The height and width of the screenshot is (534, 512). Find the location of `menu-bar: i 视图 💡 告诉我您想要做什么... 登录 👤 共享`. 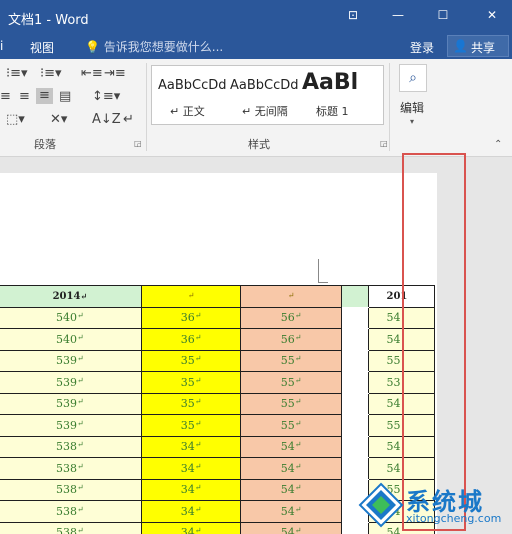

menu-bar: i 视图 💡 告诉我您想要做什么... 登录 👤 共享 is located at coordinates (256, 46).